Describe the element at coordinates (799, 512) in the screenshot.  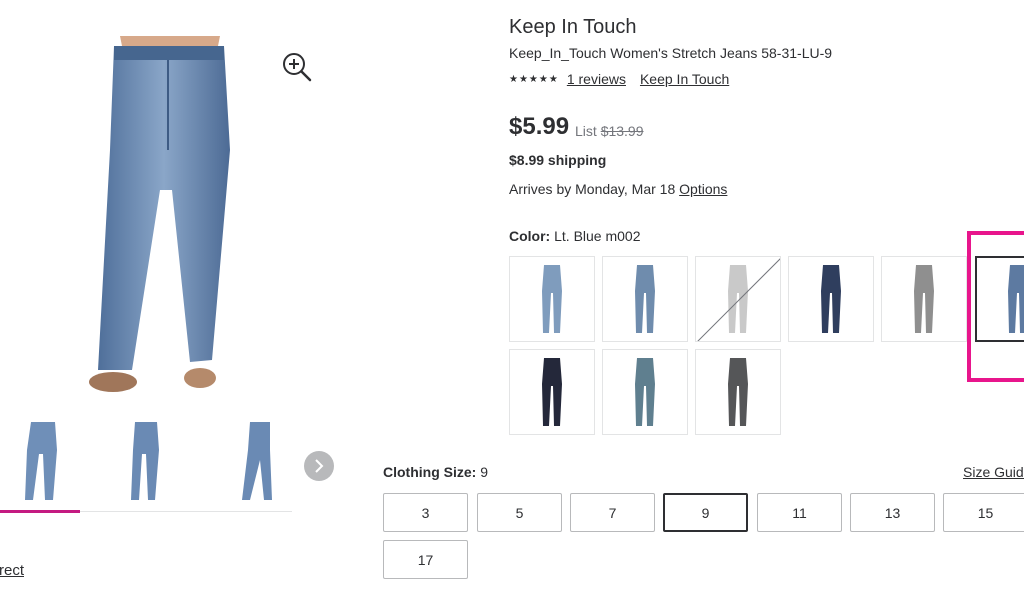
I see `size-option-11: 11` at that location.